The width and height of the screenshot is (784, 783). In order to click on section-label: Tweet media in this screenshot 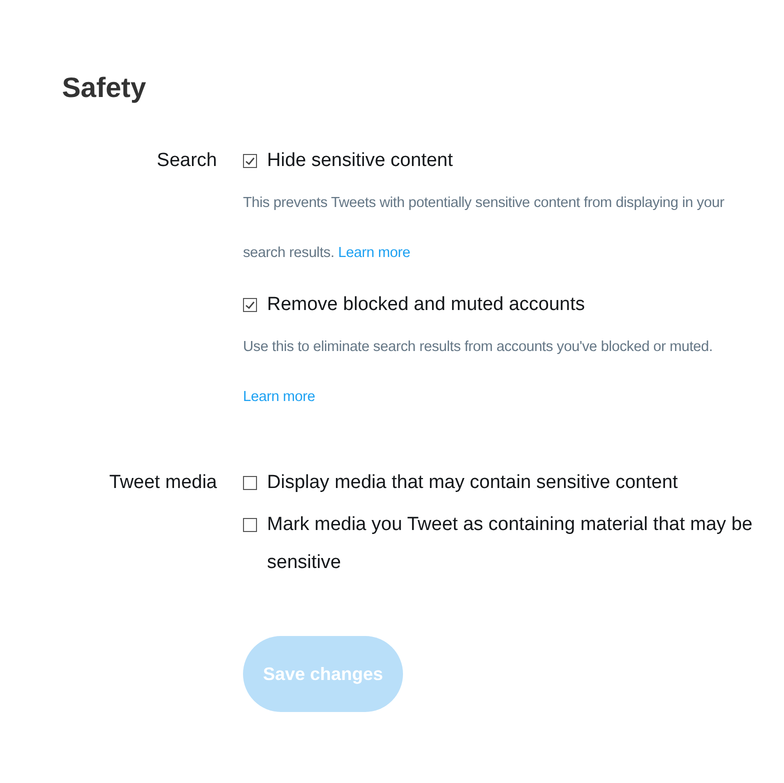, I will do `click(163, 483)`.